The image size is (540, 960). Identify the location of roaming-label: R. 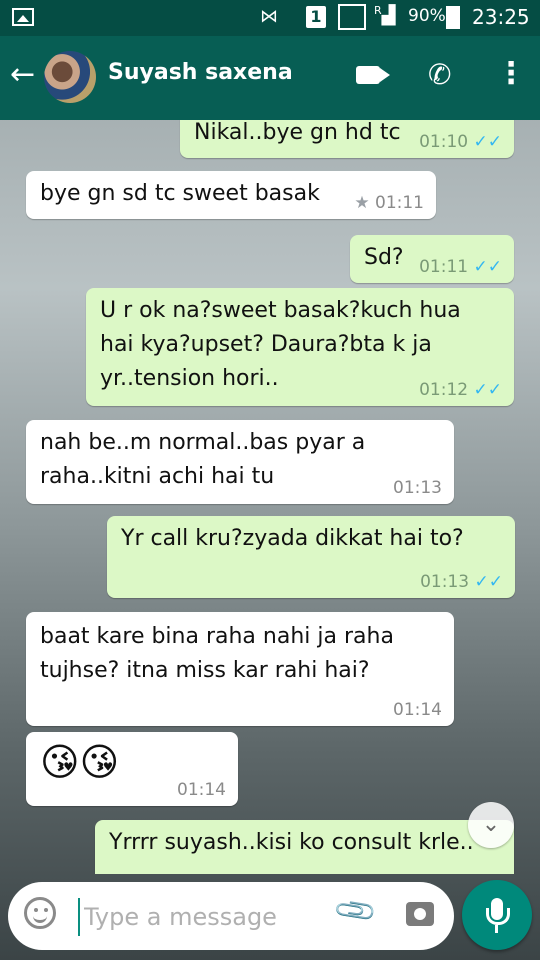
(378, 10).